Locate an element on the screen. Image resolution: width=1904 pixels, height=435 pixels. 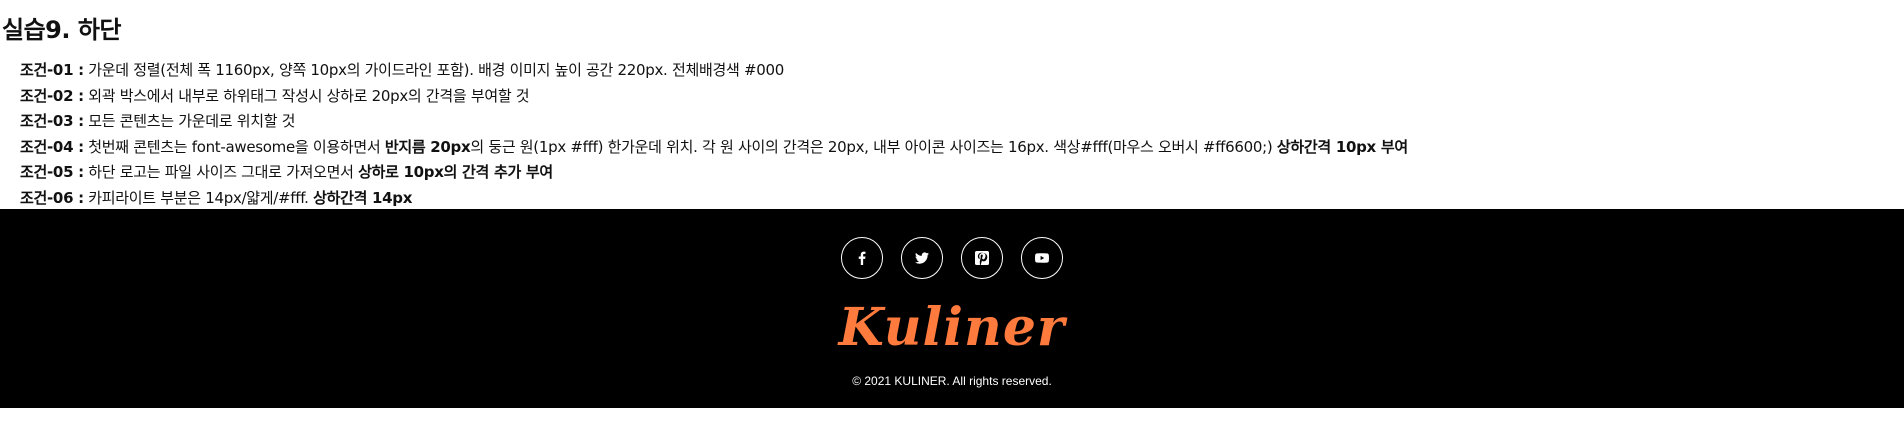
condition-item: 조건-03 : 모든 콘텐츠는 가운데로 위치할 것 is located at coordinates (714, 122).